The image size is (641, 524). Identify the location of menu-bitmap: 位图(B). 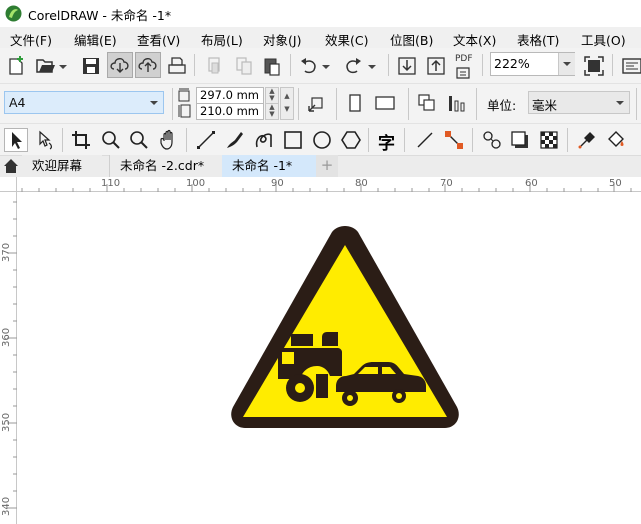
(411, 39).